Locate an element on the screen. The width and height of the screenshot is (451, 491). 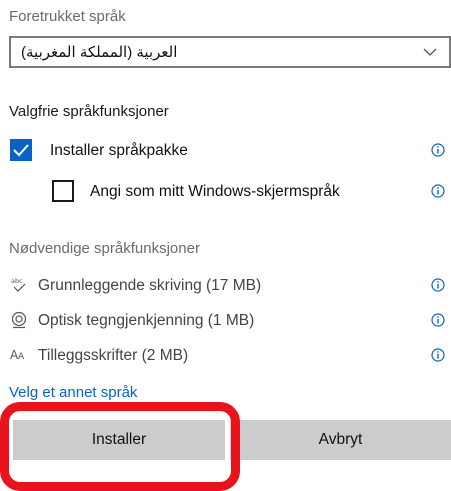
install-language-pack-checkbox is located at coordinates (21, 150).